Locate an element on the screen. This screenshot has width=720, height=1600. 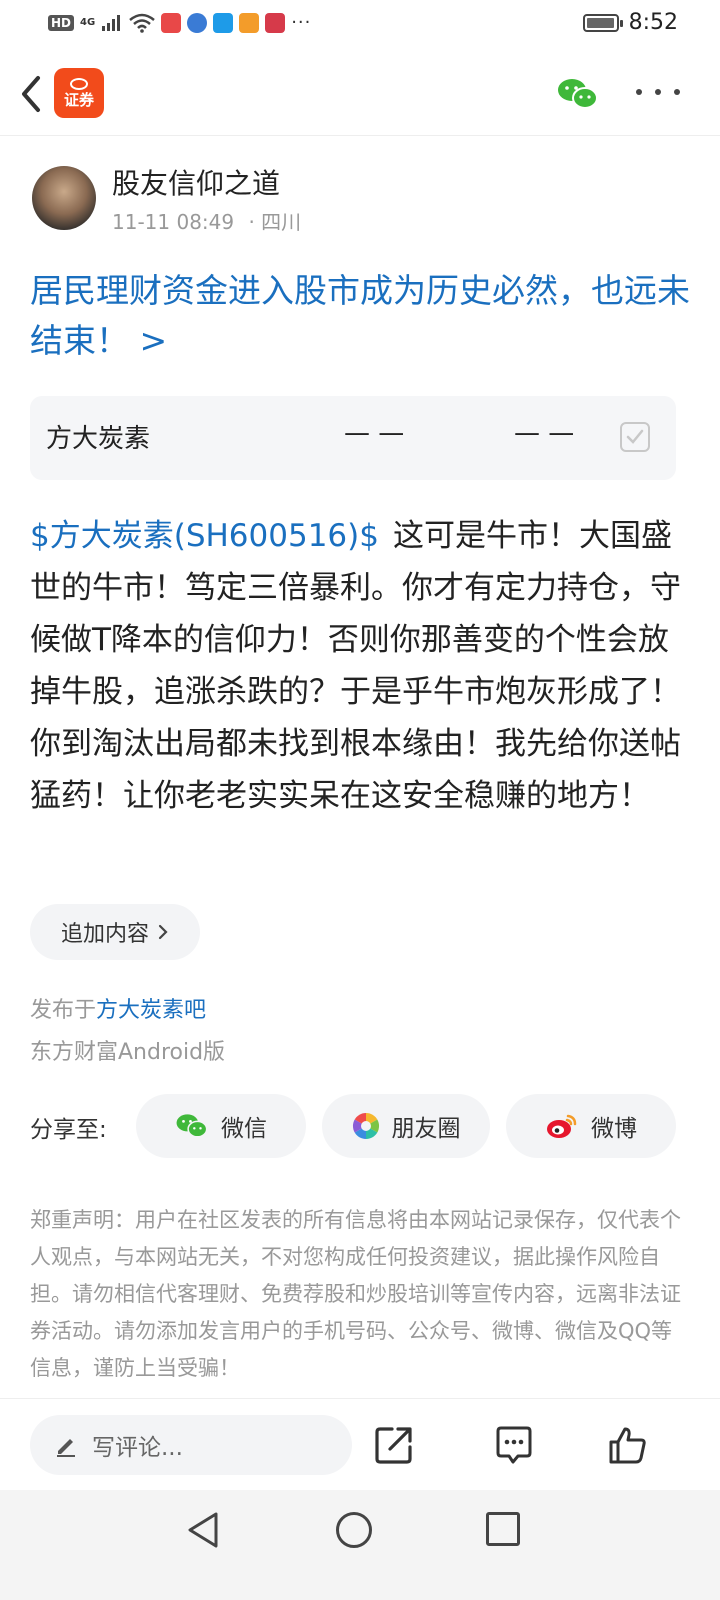
status-bar: HD 4G ··· 8:52 is located at coordinates (360, 25).